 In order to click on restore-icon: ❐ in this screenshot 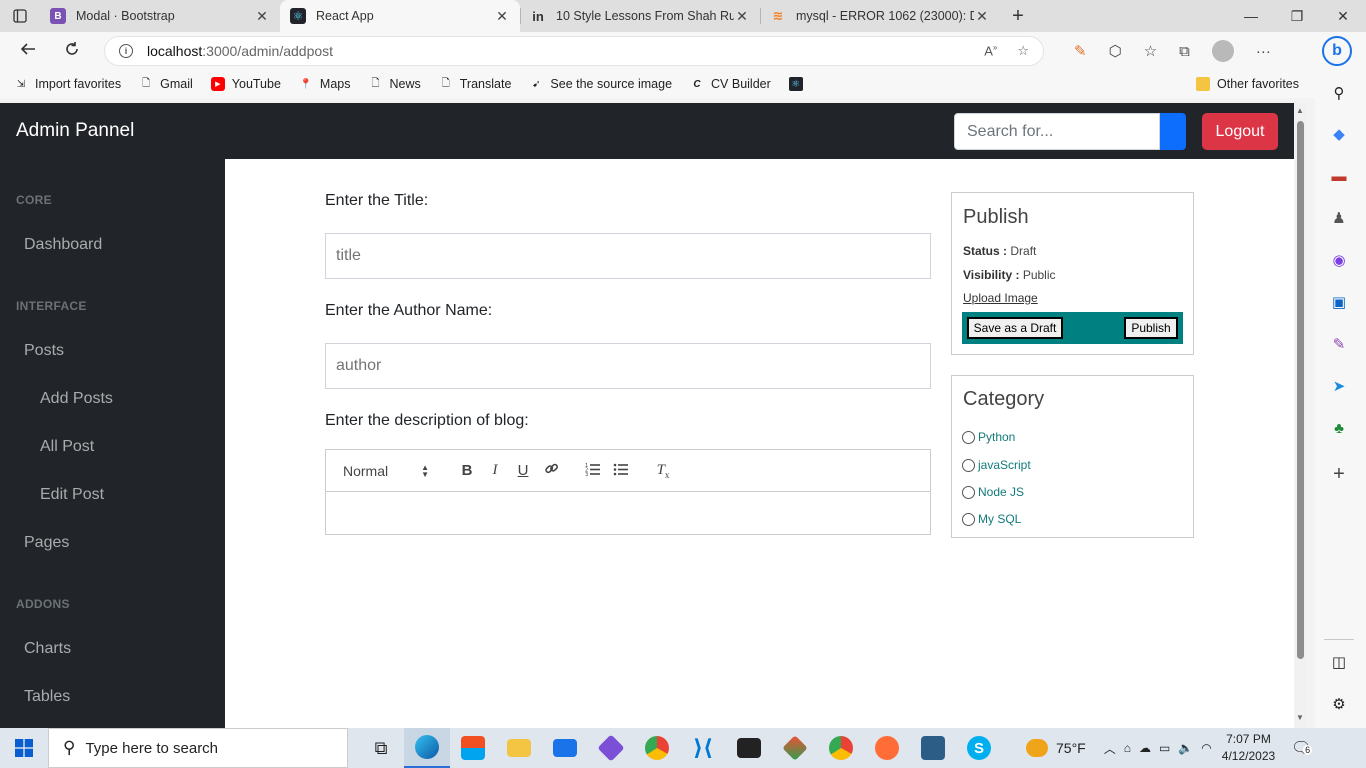, I will do `click(1297, 16)`.